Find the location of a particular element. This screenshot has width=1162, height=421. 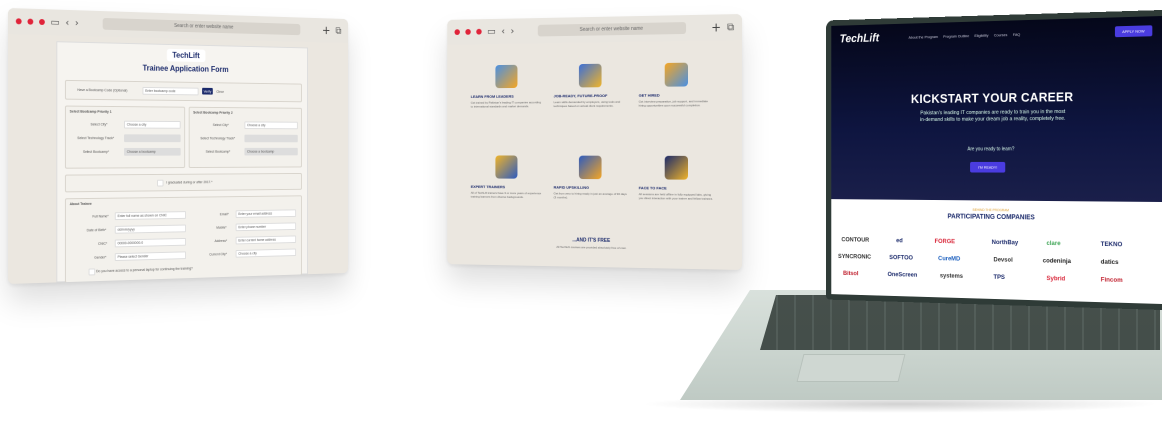

face-to-face-icon is located at coordinates (676, 168).